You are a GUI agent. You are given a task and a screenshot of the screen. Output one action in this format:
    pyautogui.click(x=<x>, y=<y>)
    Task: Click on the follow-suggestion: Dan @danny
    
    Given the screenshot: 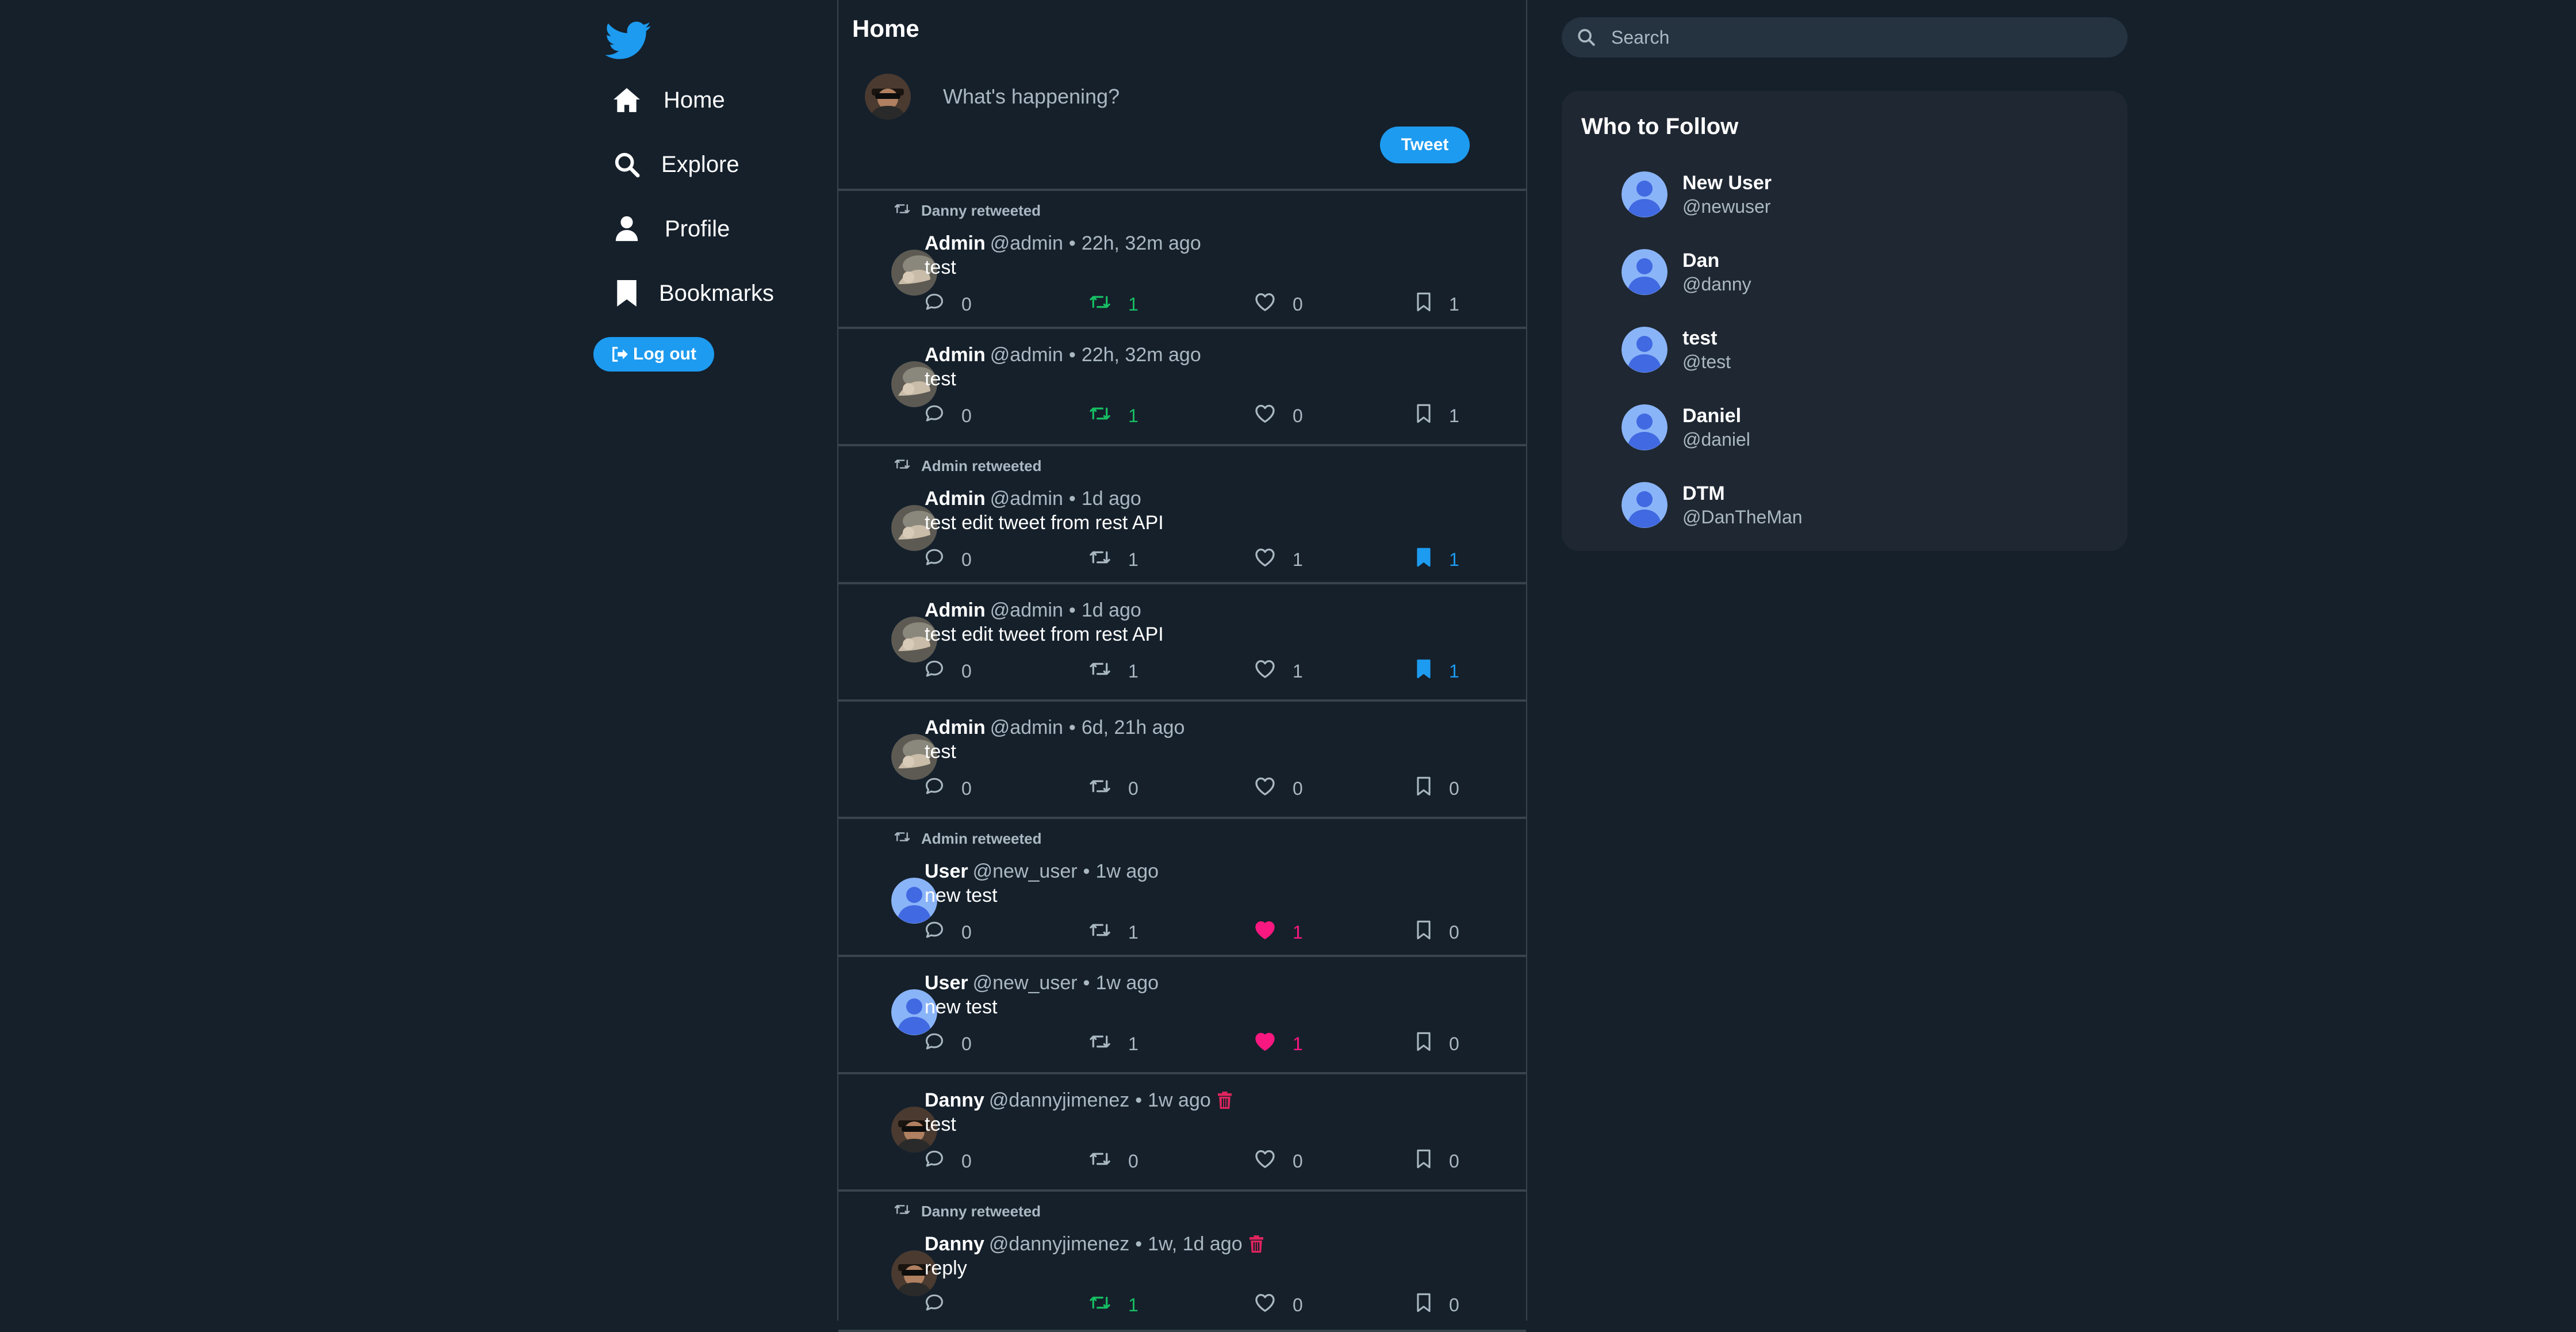 What is the action you would take?
    pyautogui.click(x=1686, y=272)
    